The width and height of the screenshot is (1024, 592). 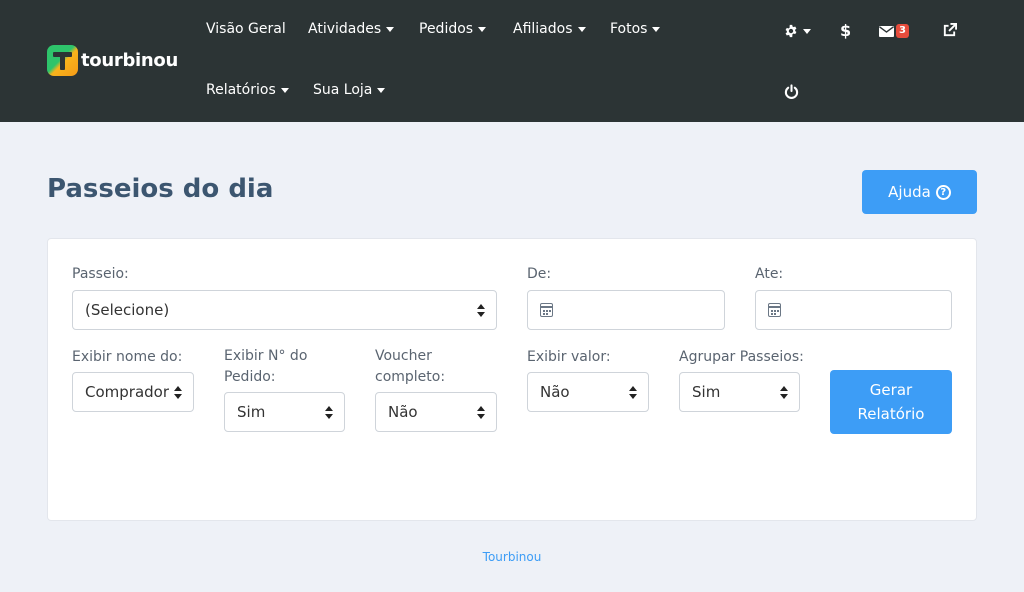 What do you see at coordinates (436, 412) in the screenshot?
I see `voucher-select: Não` at bounding box center [436, 412].